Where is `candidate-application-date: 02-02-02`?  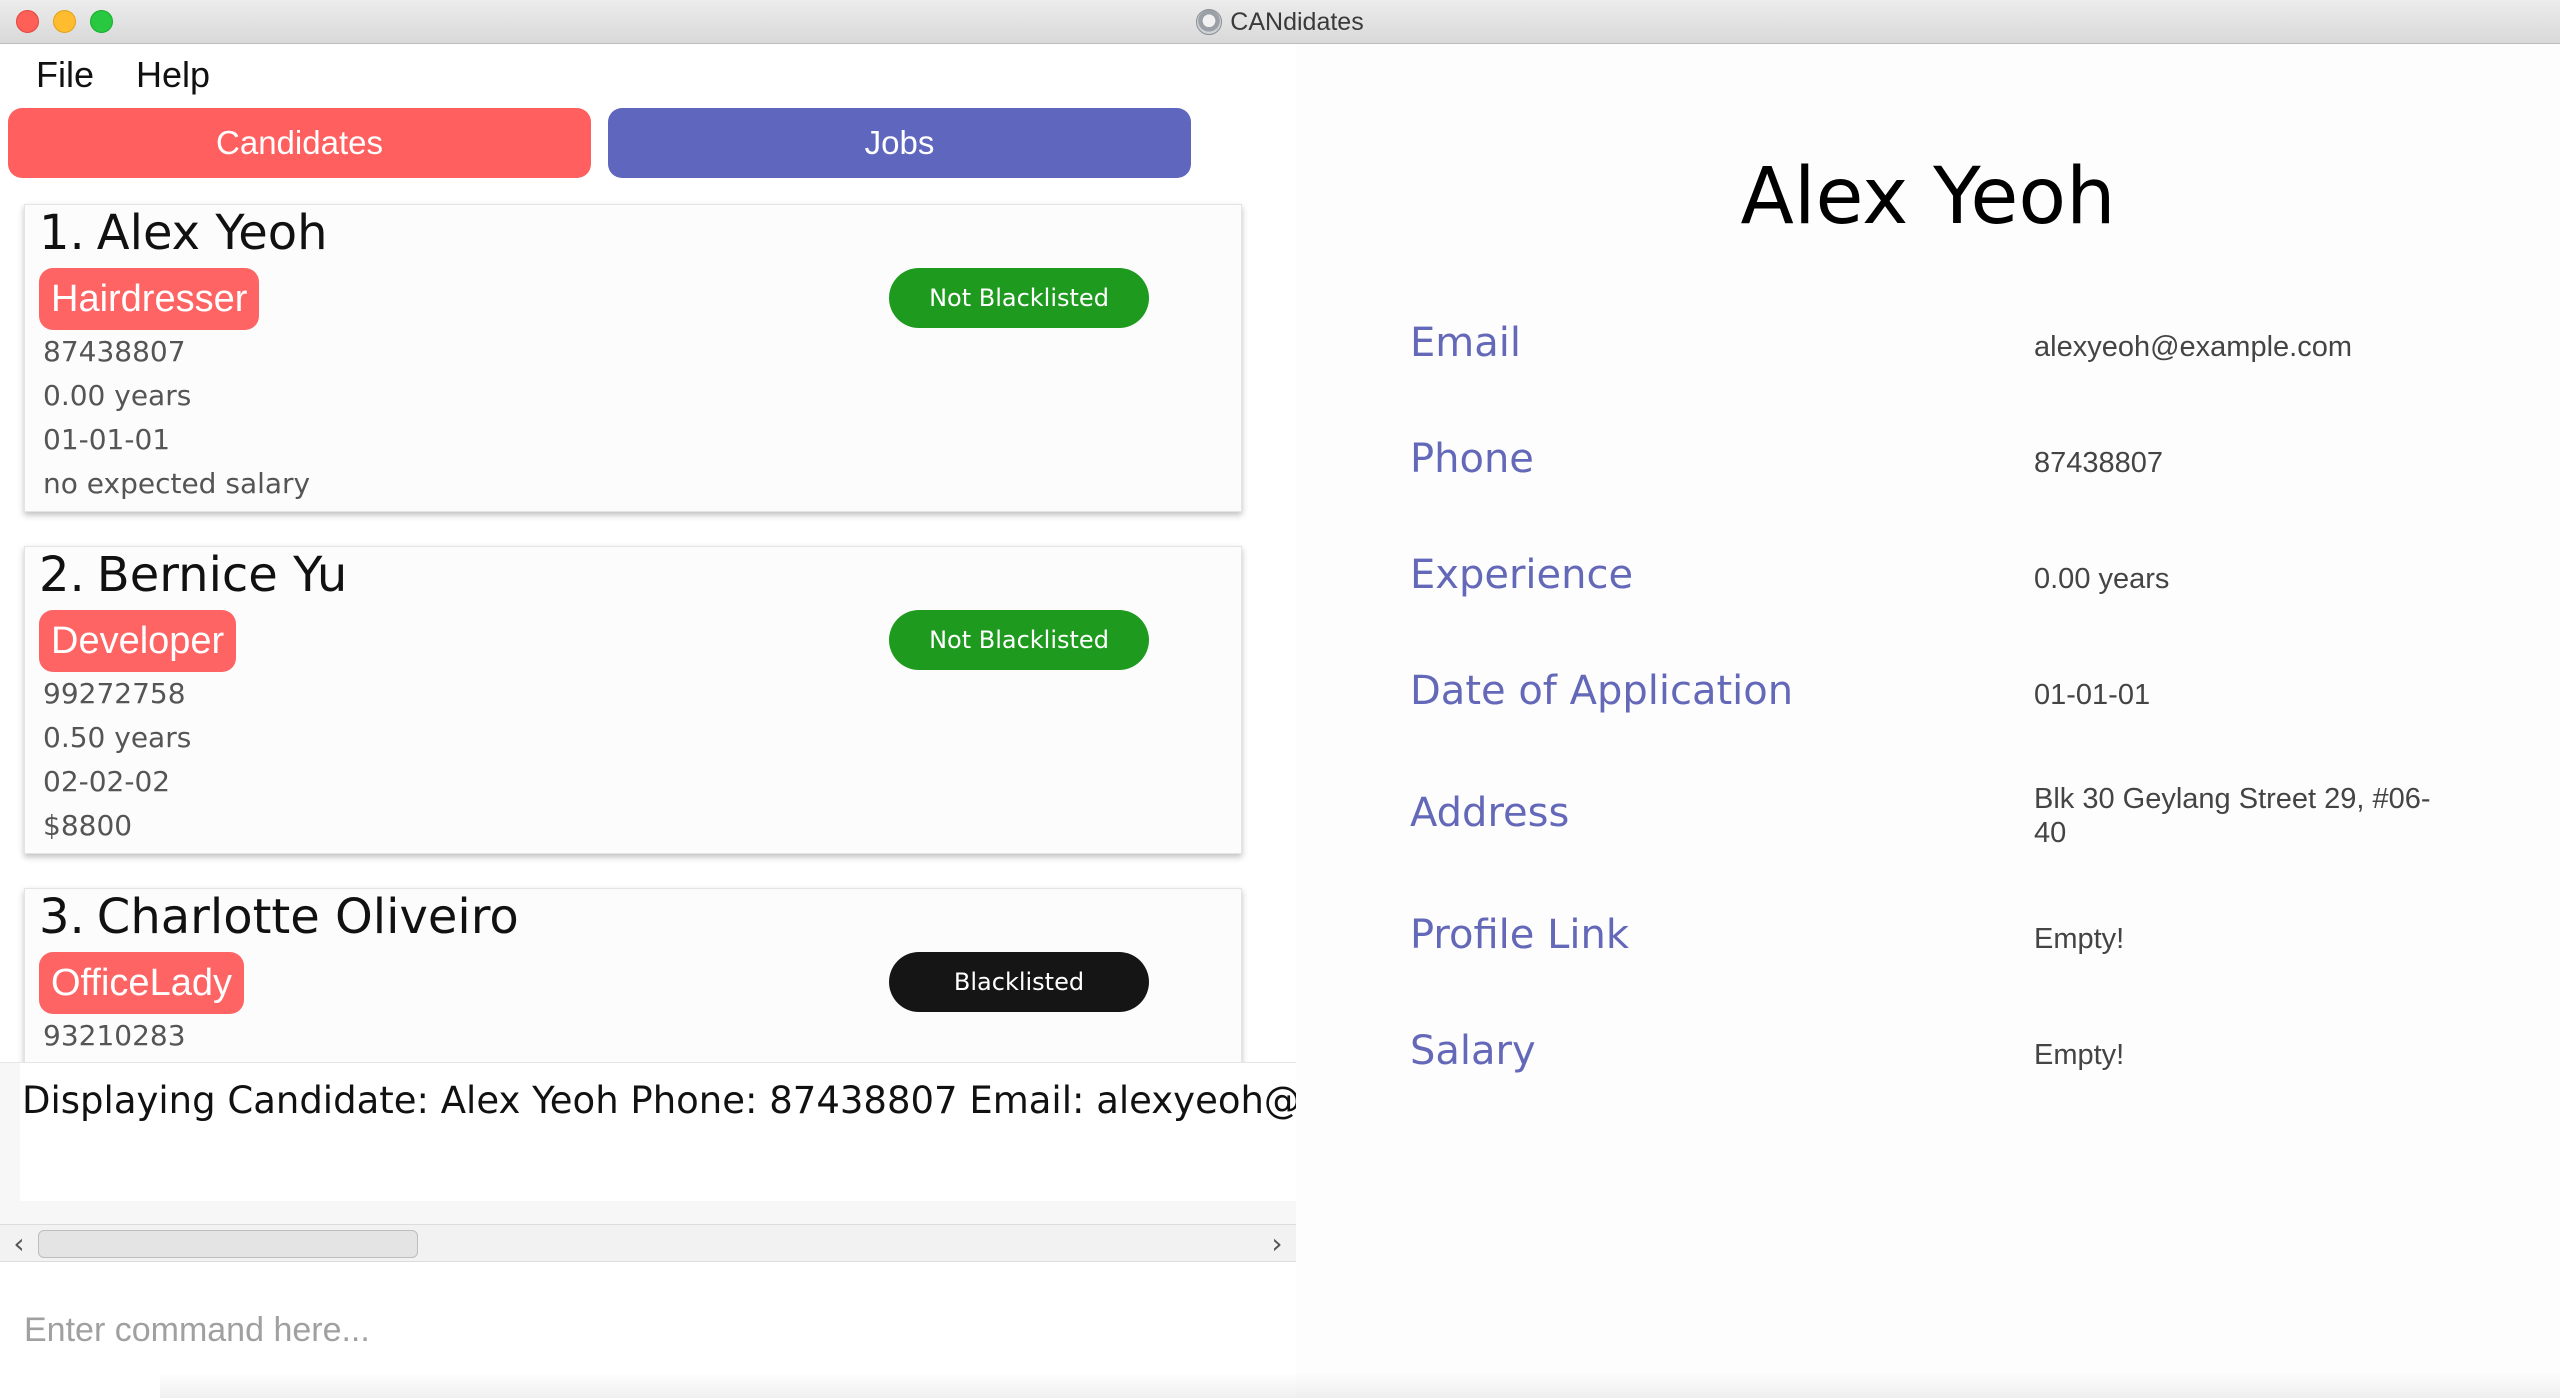
candidate-application-date: 02-02-02 is located at coordinates (107, 781).